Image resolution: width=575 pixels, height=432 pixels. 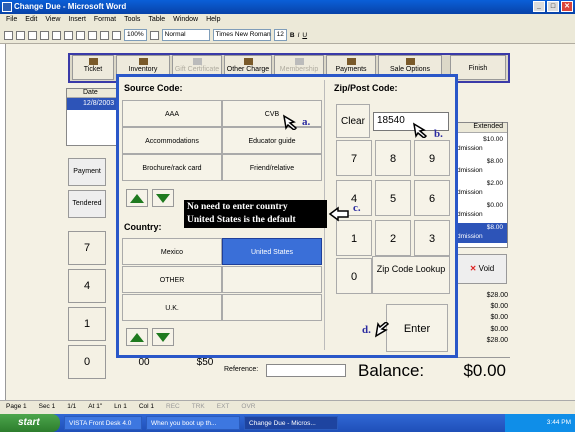 What do you see at coordinates (482, 145) in the screenshot?
I see `extended-row: $10.00 dmission` at bounding box center [482, 145].